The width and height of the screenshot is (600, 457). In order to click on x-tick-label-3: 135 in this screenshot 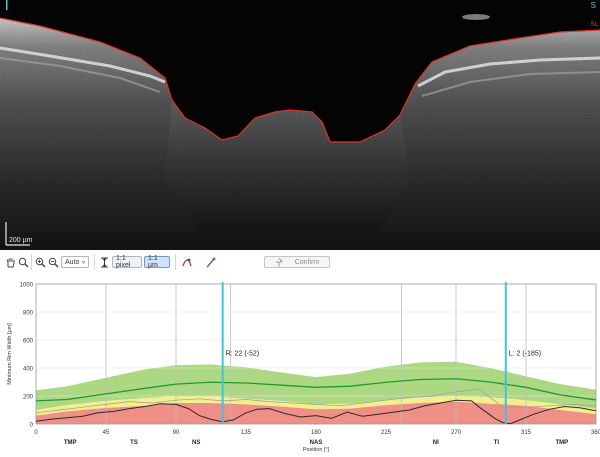, I will do `click(246, 433)`.